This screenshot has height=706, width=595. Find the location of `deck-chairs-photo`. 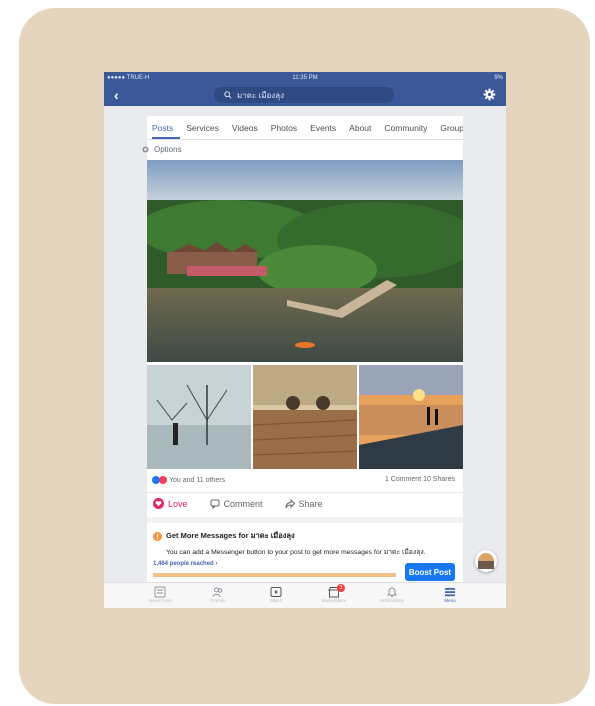

deck-chairs-photo is located at coordinates (305, 417).